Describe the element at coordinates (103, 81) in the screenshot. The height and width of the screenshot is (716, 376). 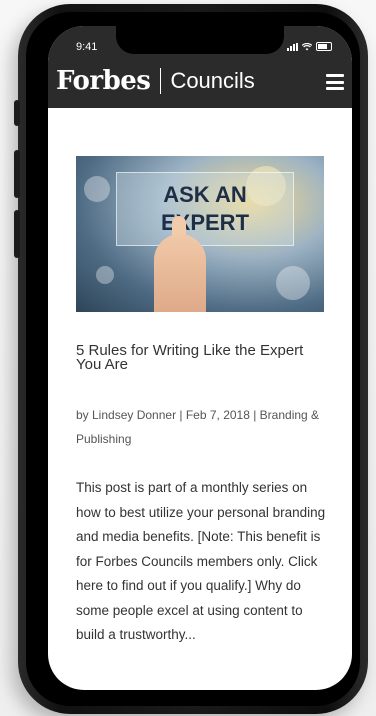
I see `logo-forbes-text: Forbes` at that location.